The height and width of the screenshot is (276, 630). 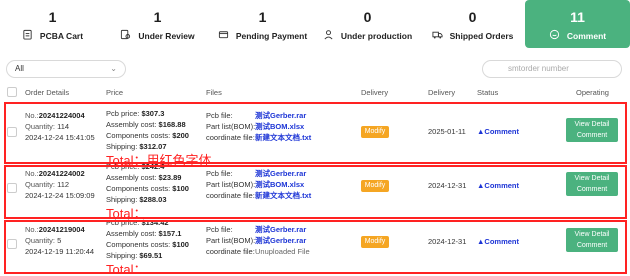 I want to click on search-input: smtorder number, so click(x=552, y=69).